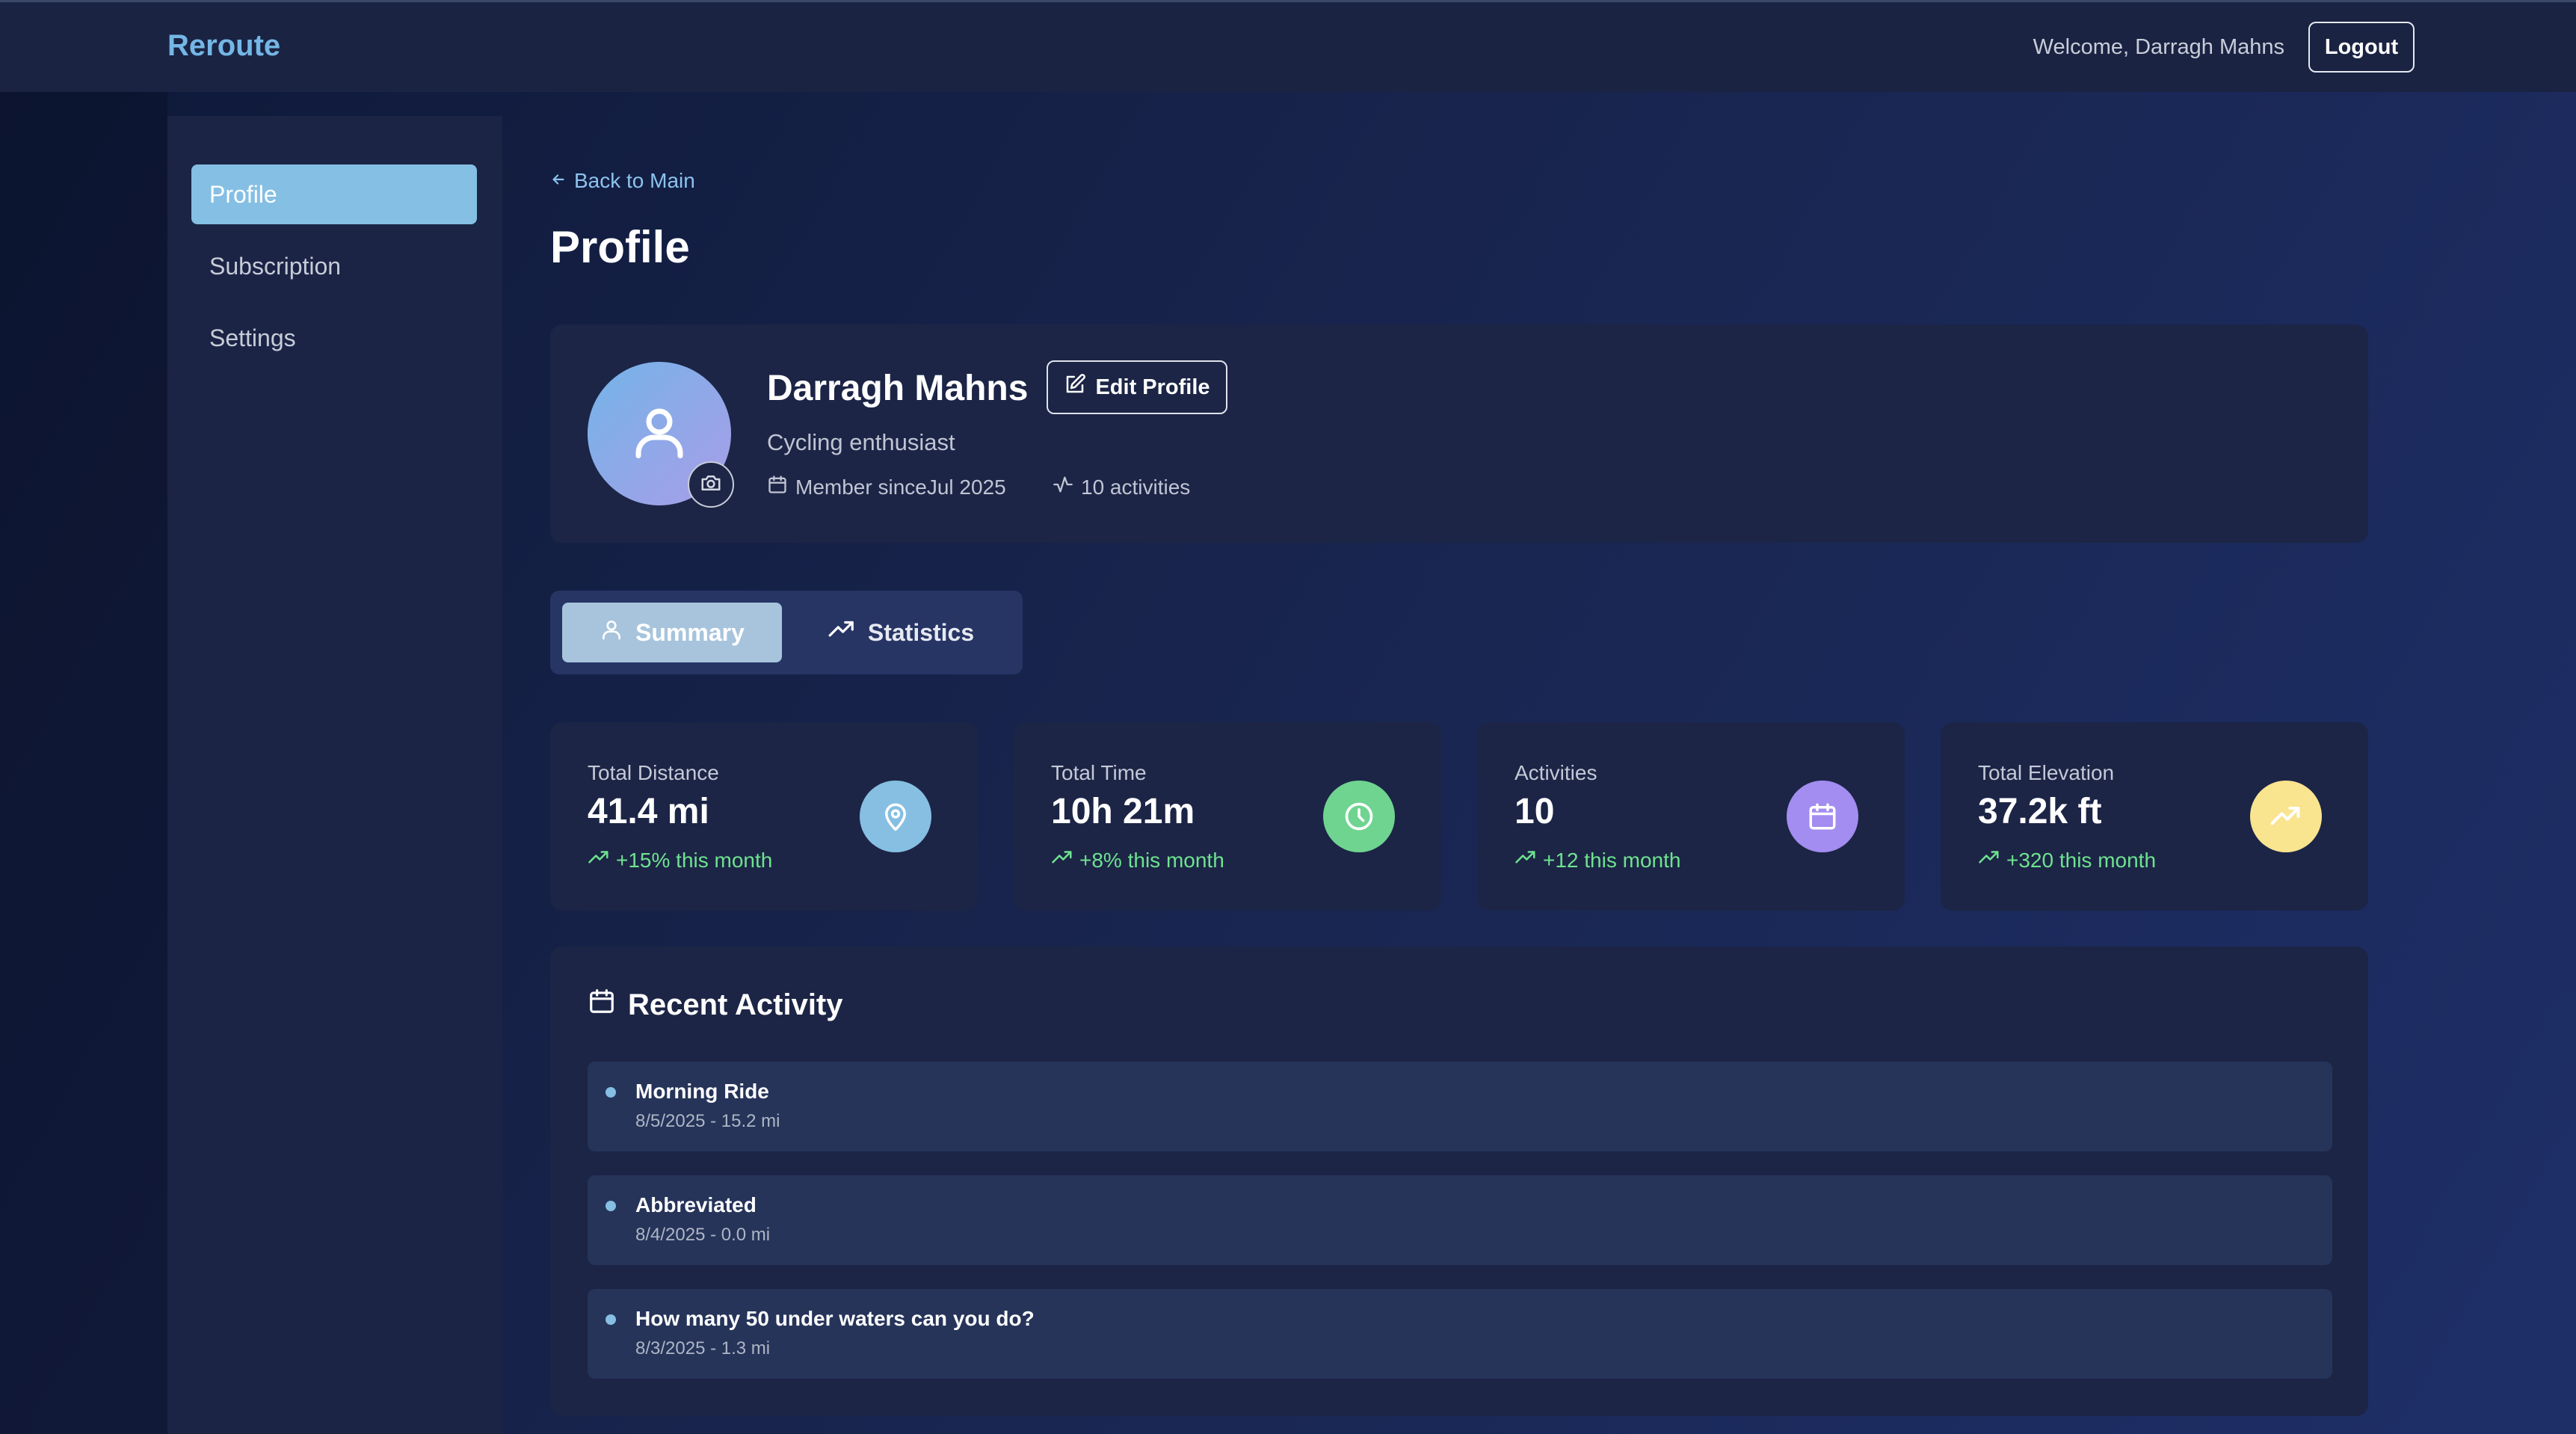  Describe the element at coordinates (735, 1005) in the screenshot. I see `recent-activity-title: Recent Activity` at that location.